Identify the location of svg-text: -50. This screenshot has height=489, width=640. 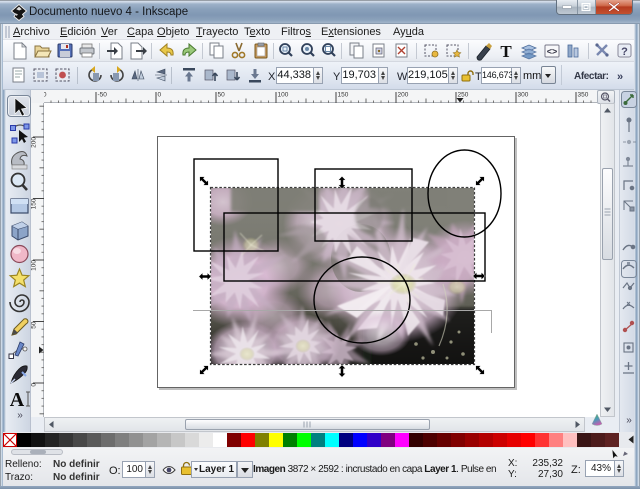
(103, 95).